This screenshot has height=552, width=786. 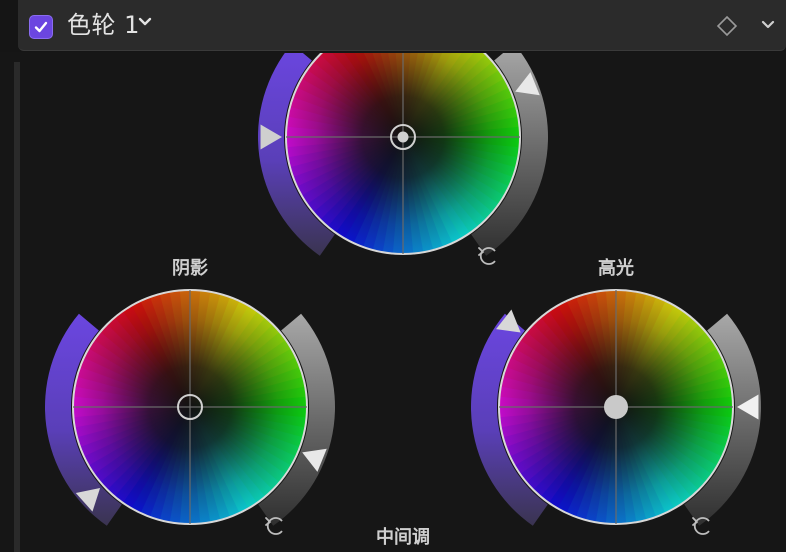 What do you see at coordinates (190, 268) in the screenshot?
I see `shadows-label: 阴影` at bounding box center [190, 268].